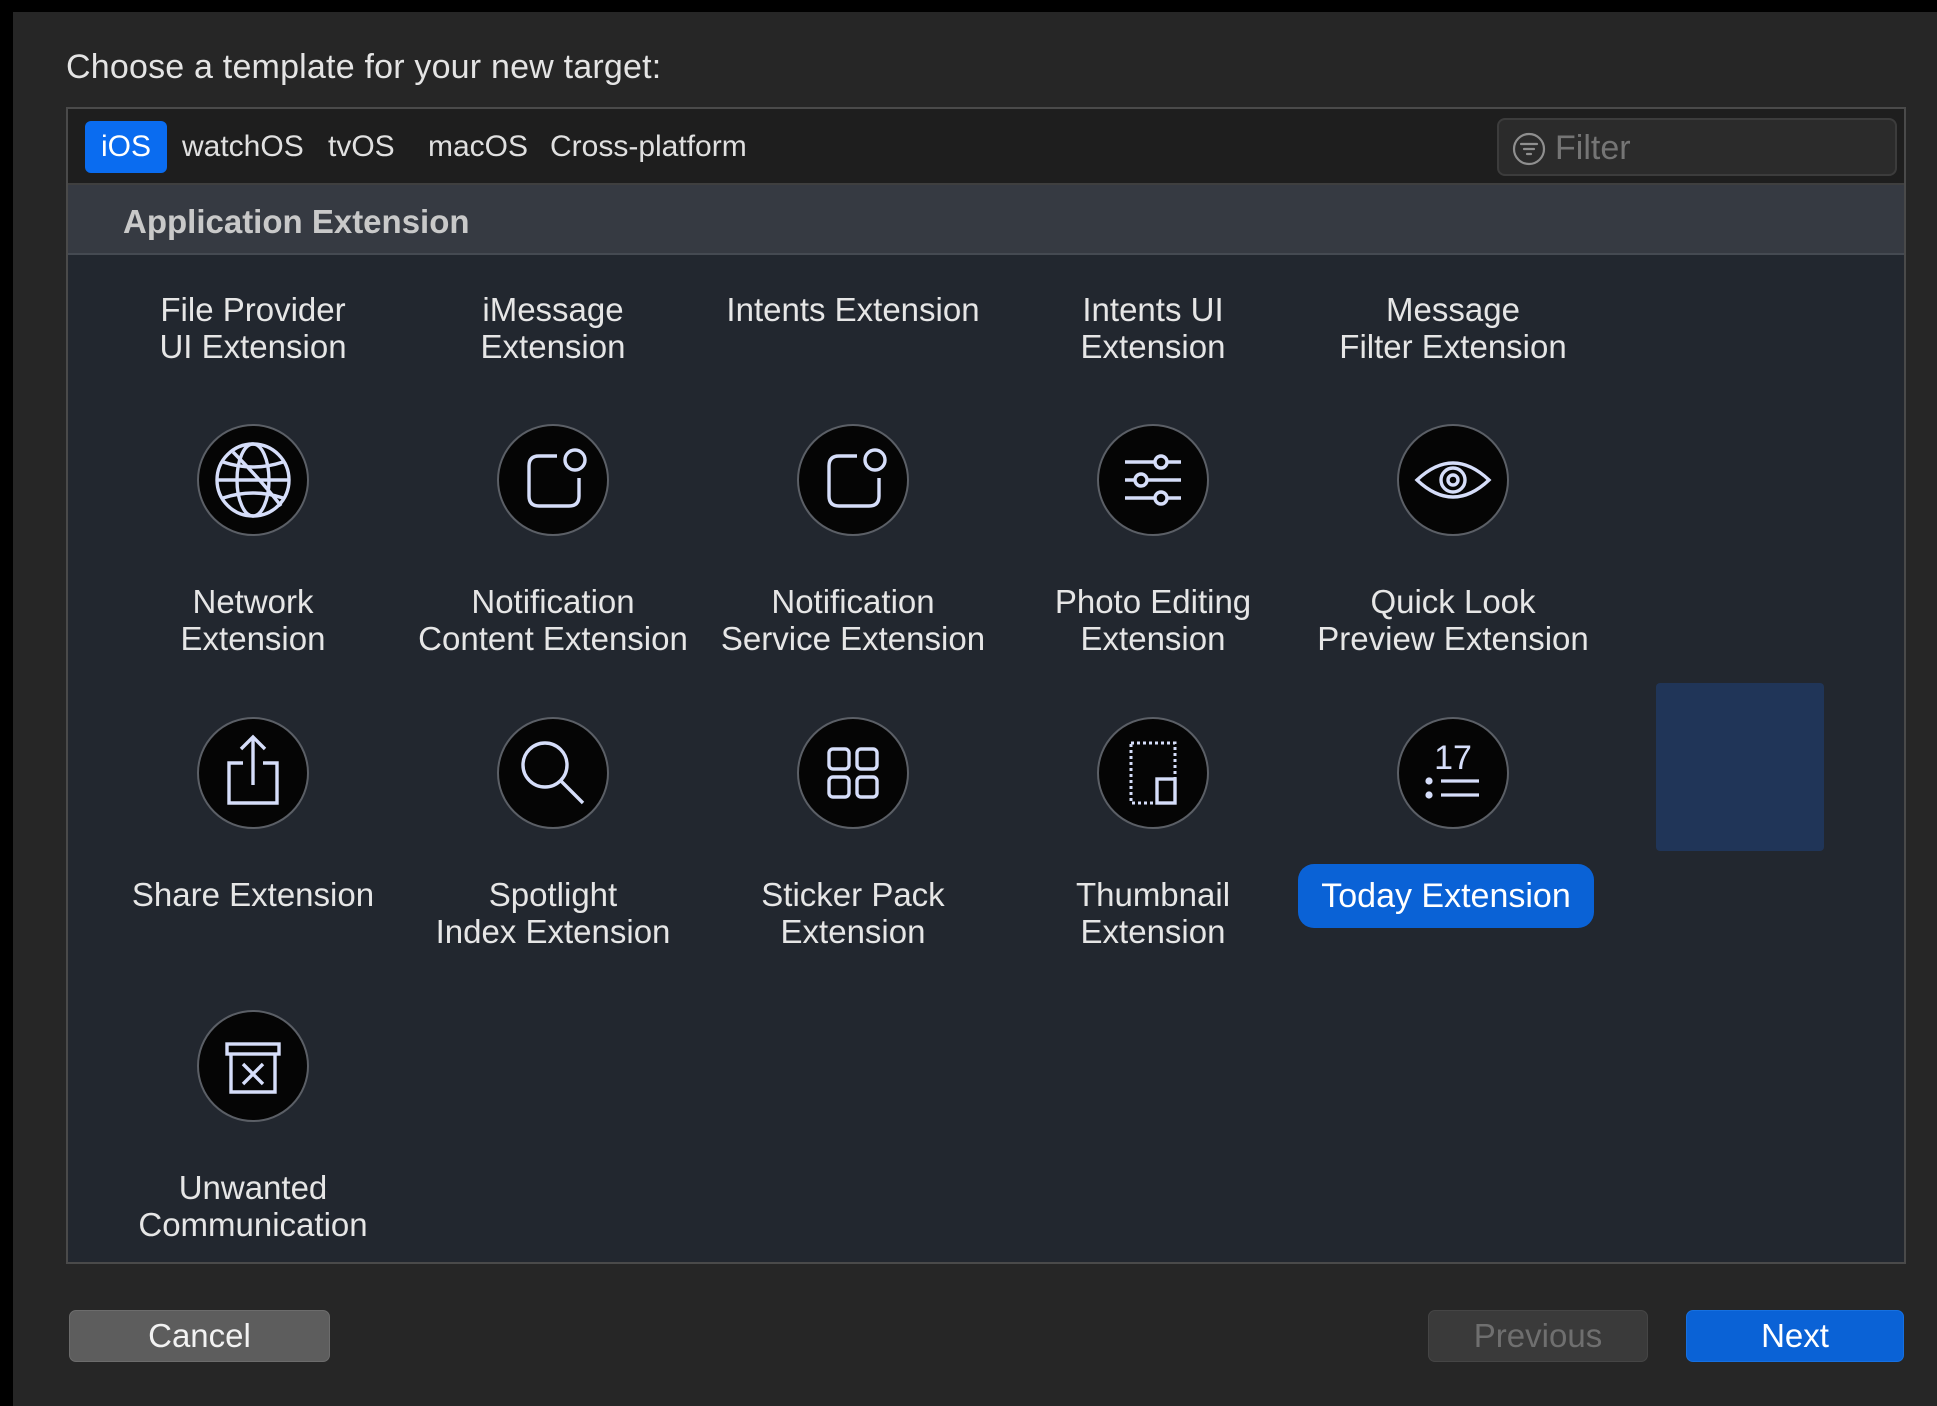  I want to click on eye-icon, so click(1453, 480).